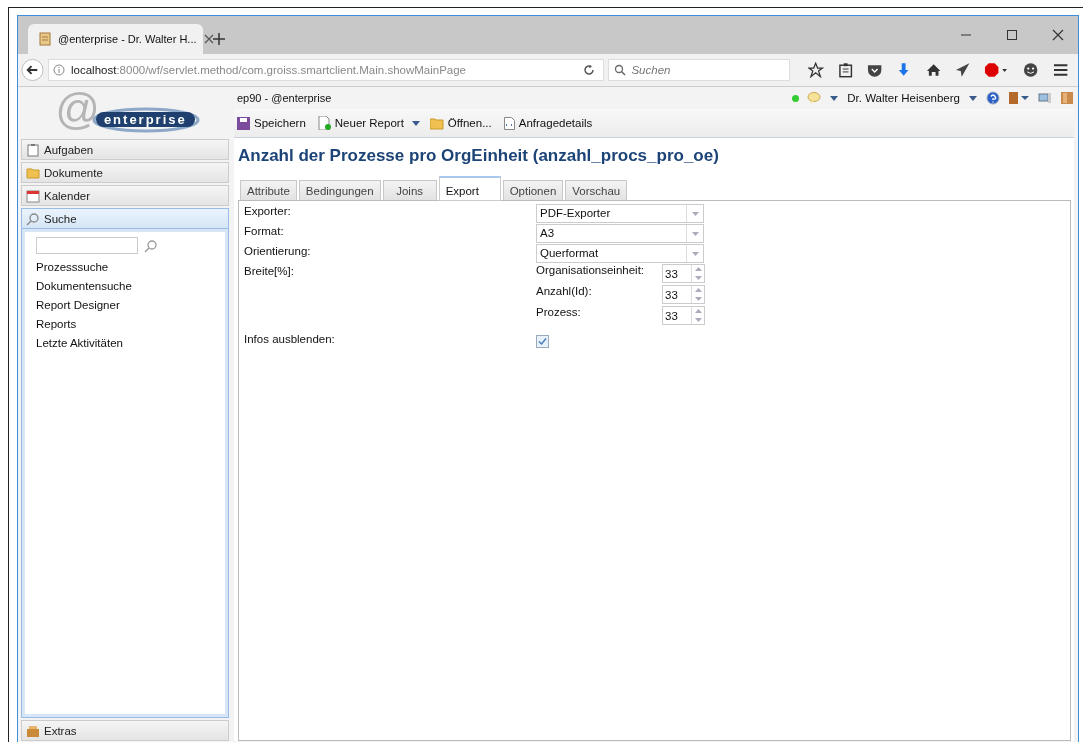 This screenshot has height=742, width=1085. Describe the element at coordinates (269, 271) in the screenshot. I see `field-label: Breite[%]:` at that location.